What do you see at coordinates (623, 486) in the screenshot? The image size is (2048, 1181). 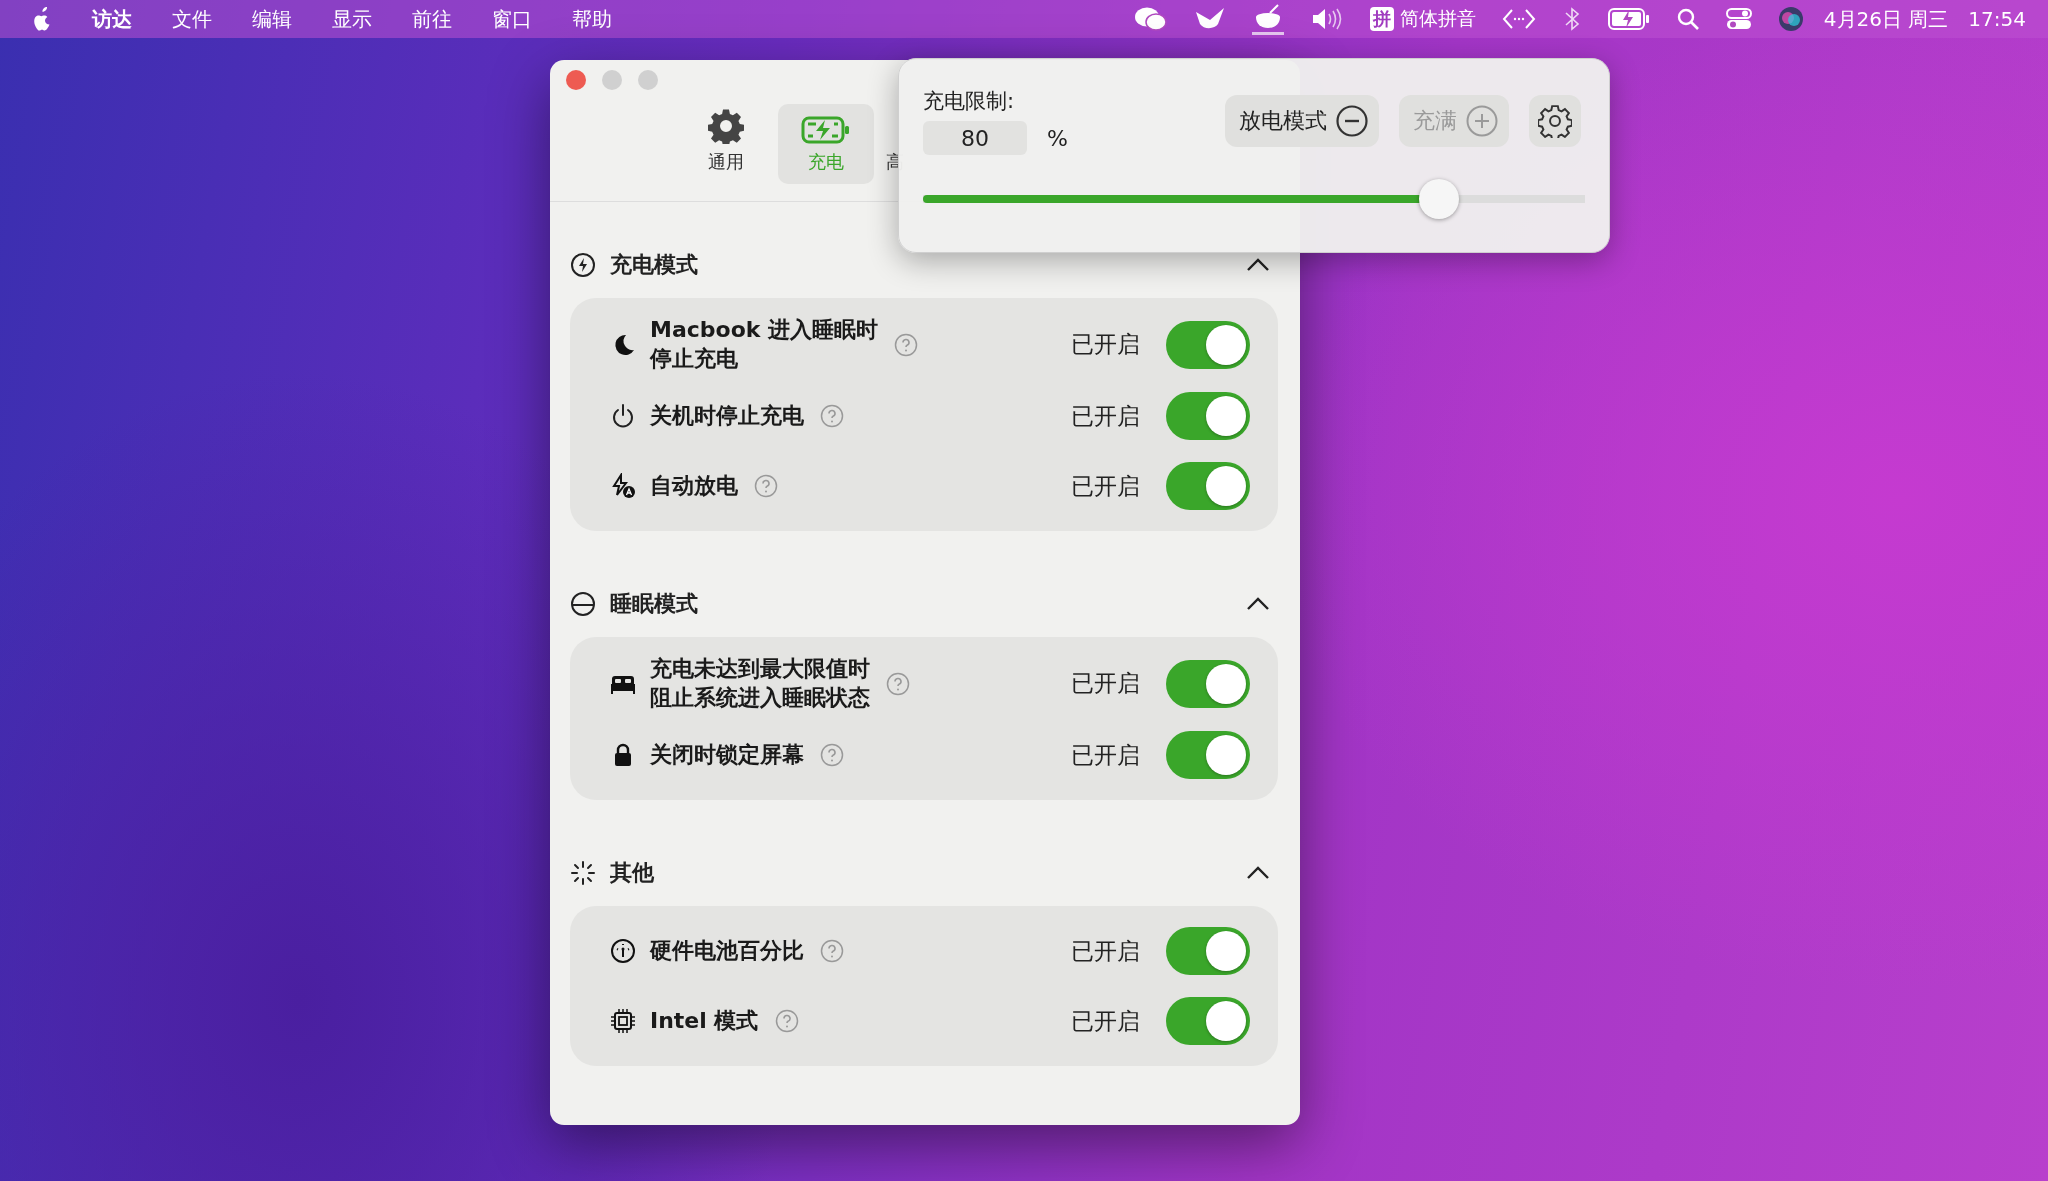 I see `bolt-a-icon` at bounding box center [623, 486].